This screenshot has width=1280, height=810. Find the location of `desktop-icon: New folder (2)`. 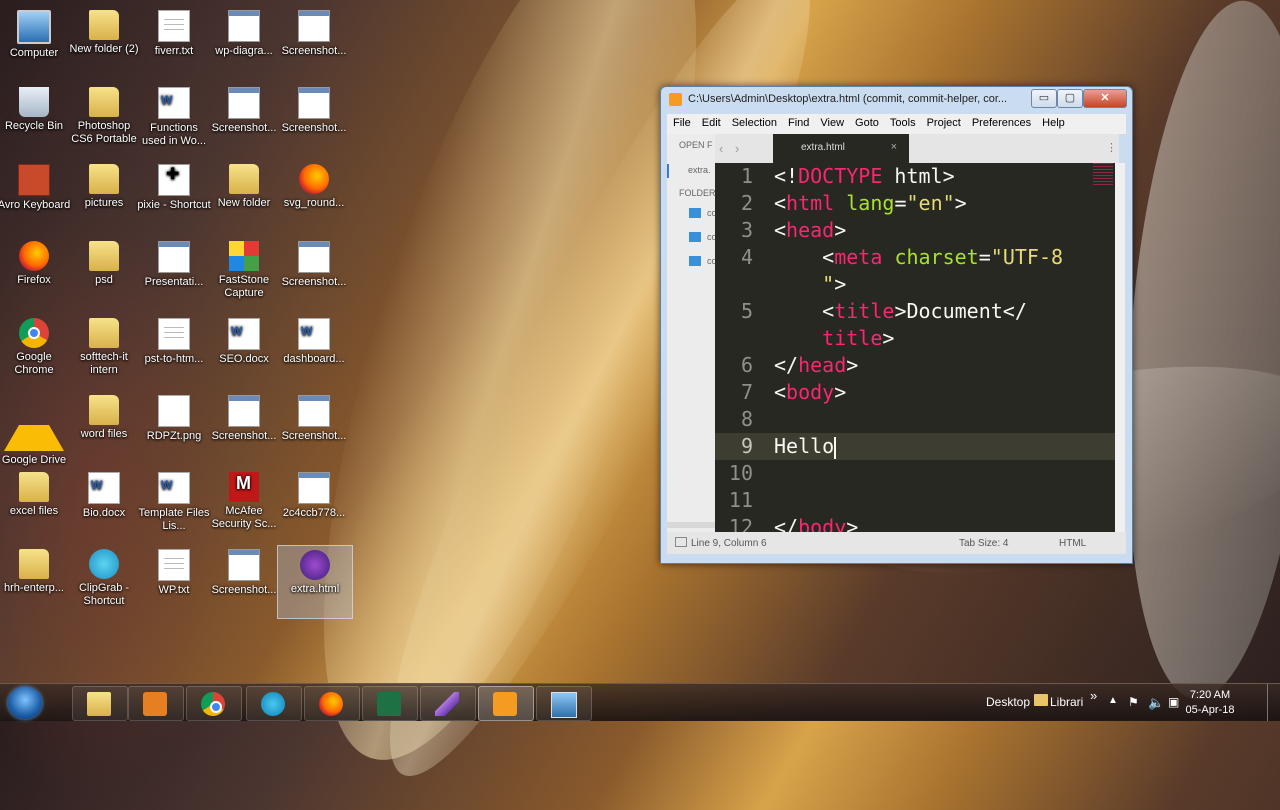

desktop-icon: New folder (2) is located at coordinates (104, 42).